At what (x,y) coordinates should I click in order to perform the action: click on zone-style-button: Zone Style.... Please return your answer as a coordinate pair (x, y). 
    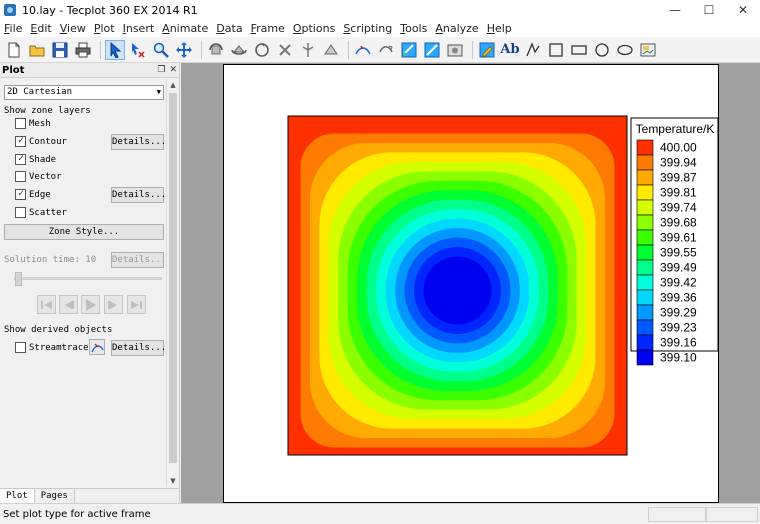
    Looking at the image, I should click on (84, 232).